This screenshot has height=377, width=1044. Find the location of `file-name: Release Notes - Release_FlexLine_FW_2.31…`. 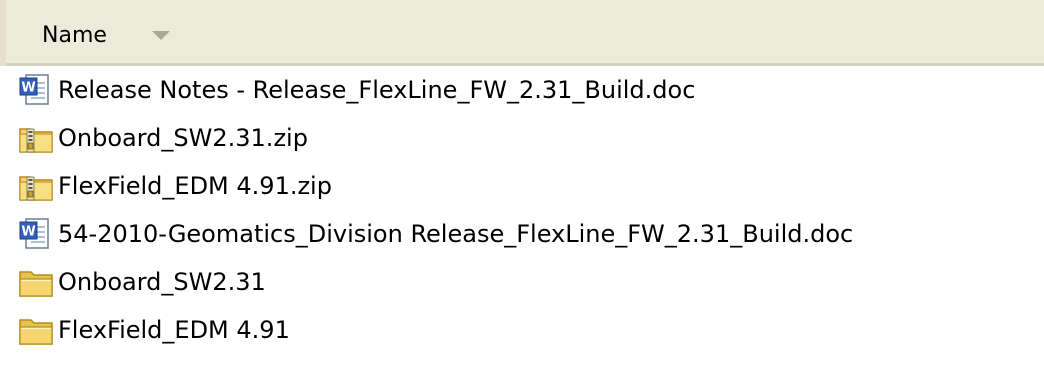

file-name: Release Notes - Release_FlexLine_FW_2.31… is located at coordinates (377, 90).